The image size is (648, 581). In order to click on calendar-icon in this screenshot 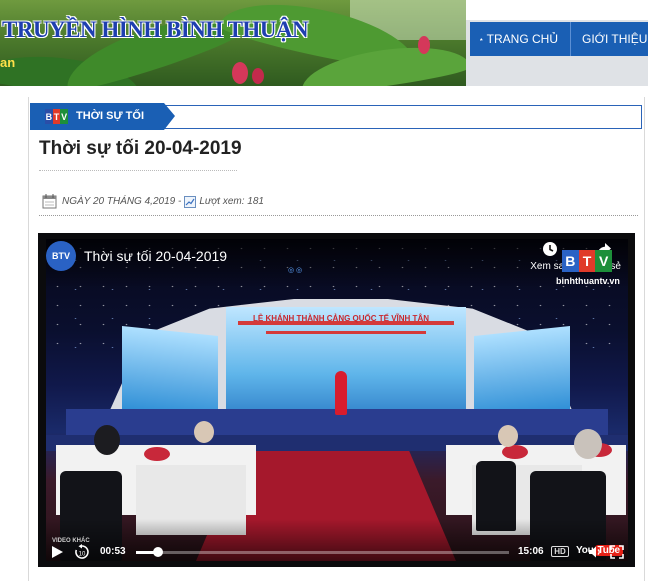, I will do `click(49, 201)`.